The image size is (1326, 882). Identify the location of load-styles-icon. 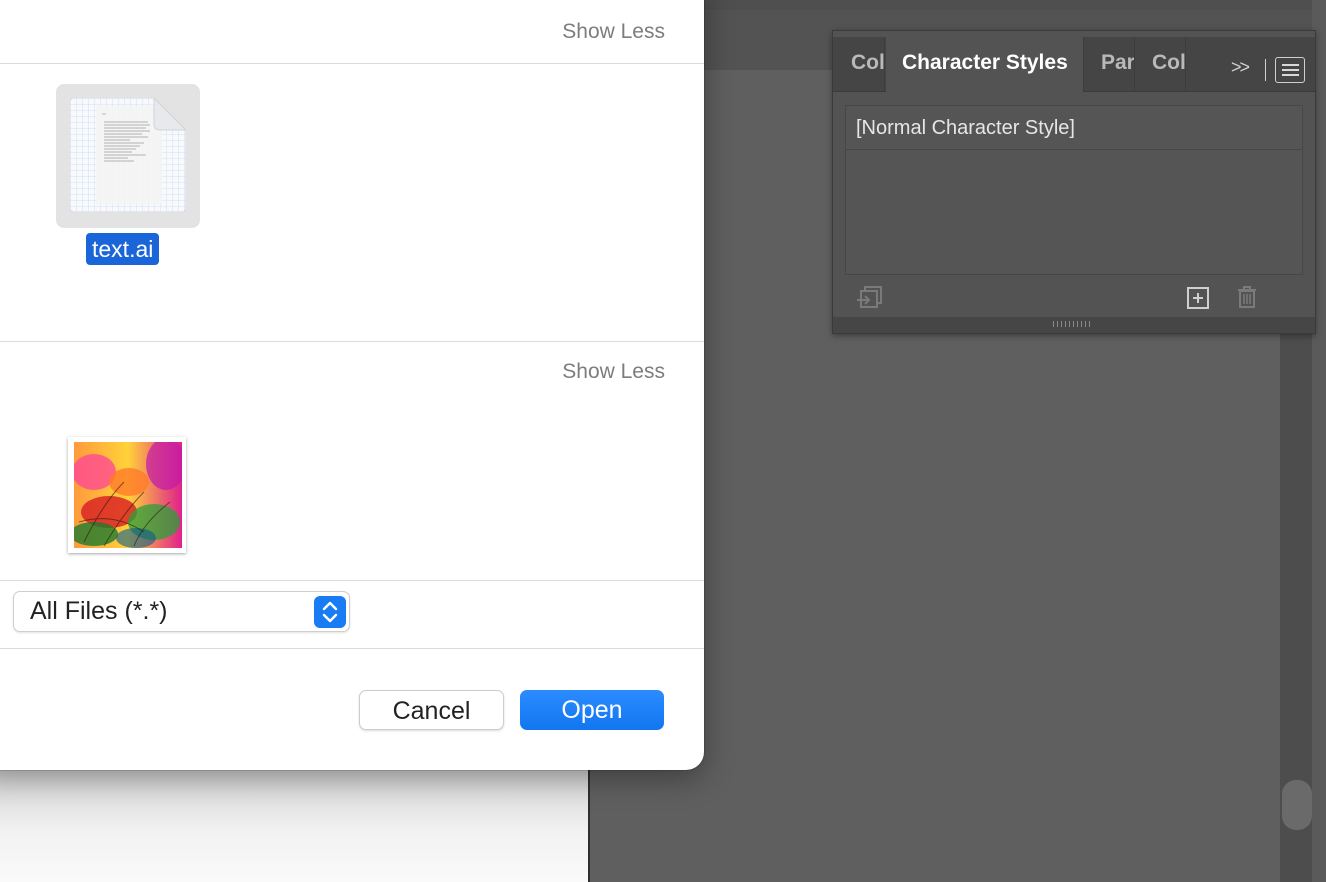
(871, 298).